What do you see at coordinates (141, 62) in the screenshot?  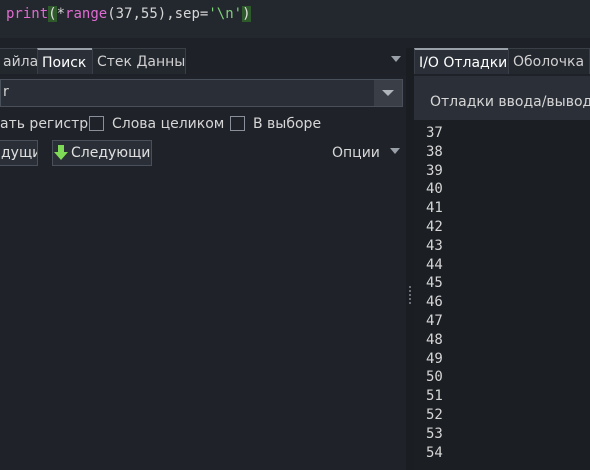 I see `tab-stack-label: Стек Данных` at bounding box center [141, 62].